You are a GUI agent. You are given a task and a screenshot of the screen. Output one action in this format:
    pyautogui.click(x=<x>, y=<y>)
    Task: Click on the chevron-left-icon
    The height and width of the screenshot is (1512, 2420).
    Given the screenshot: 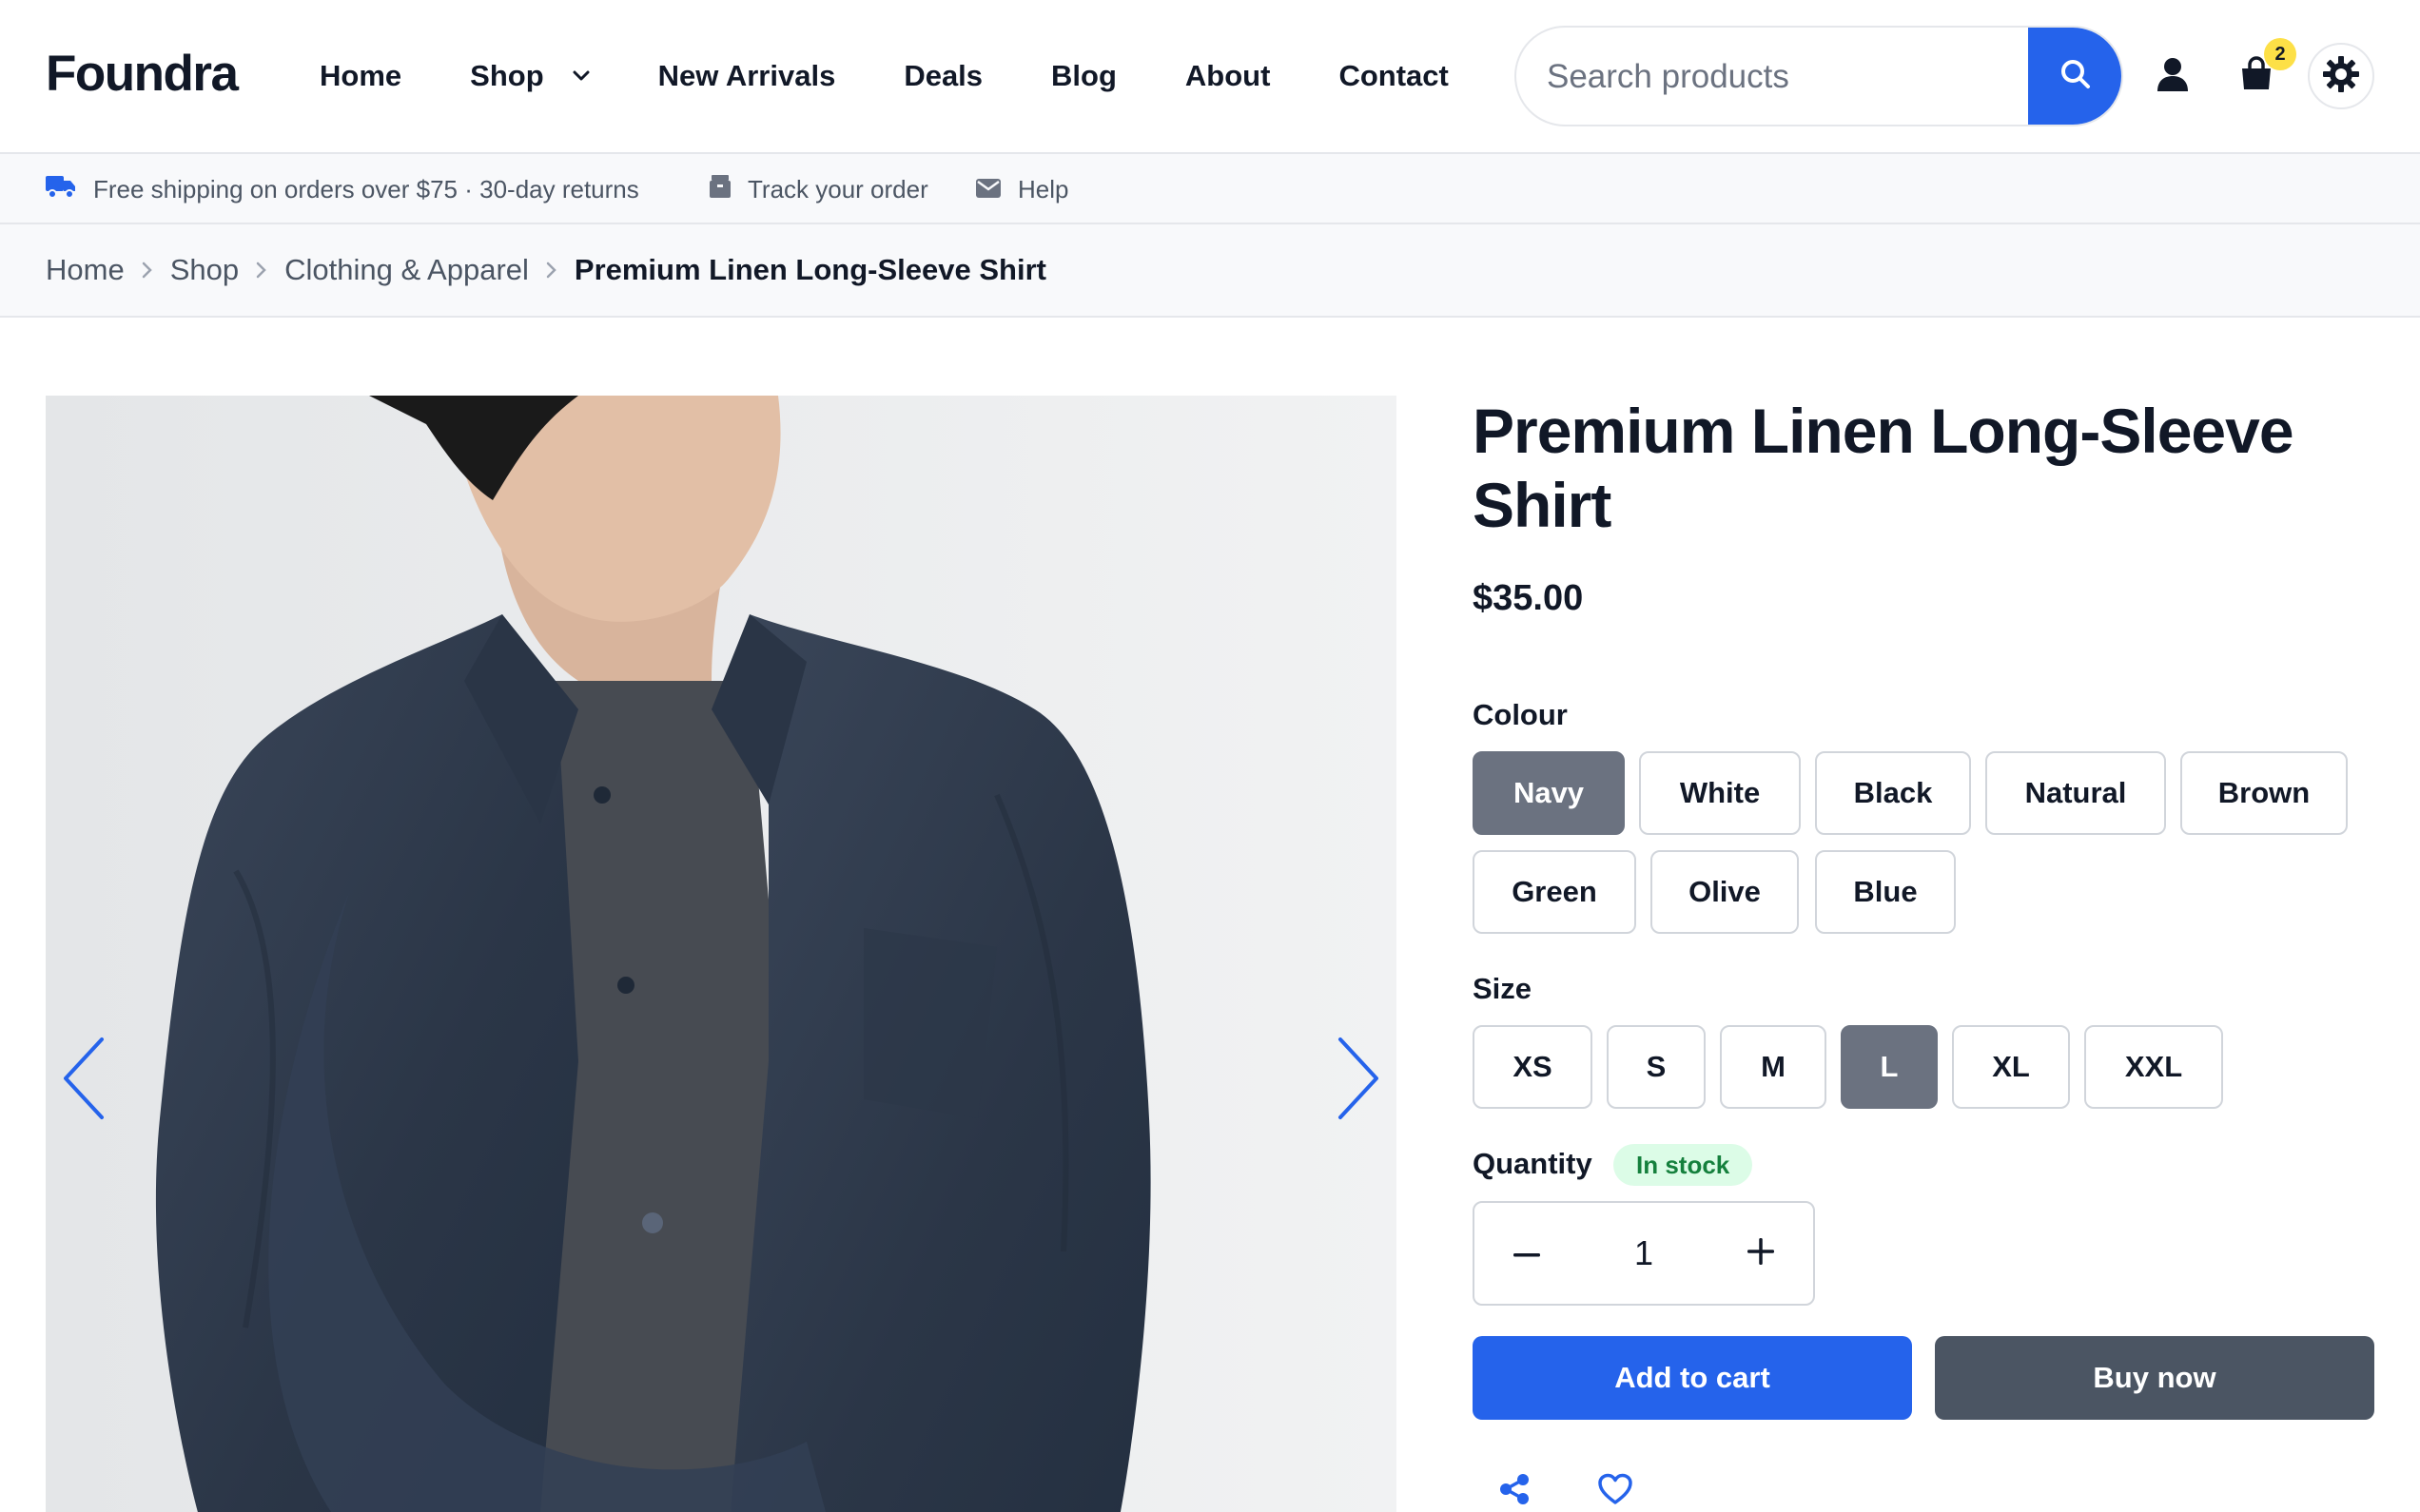 What is the action you would take?
    pyautogui.click(x=83, y=1081)
    